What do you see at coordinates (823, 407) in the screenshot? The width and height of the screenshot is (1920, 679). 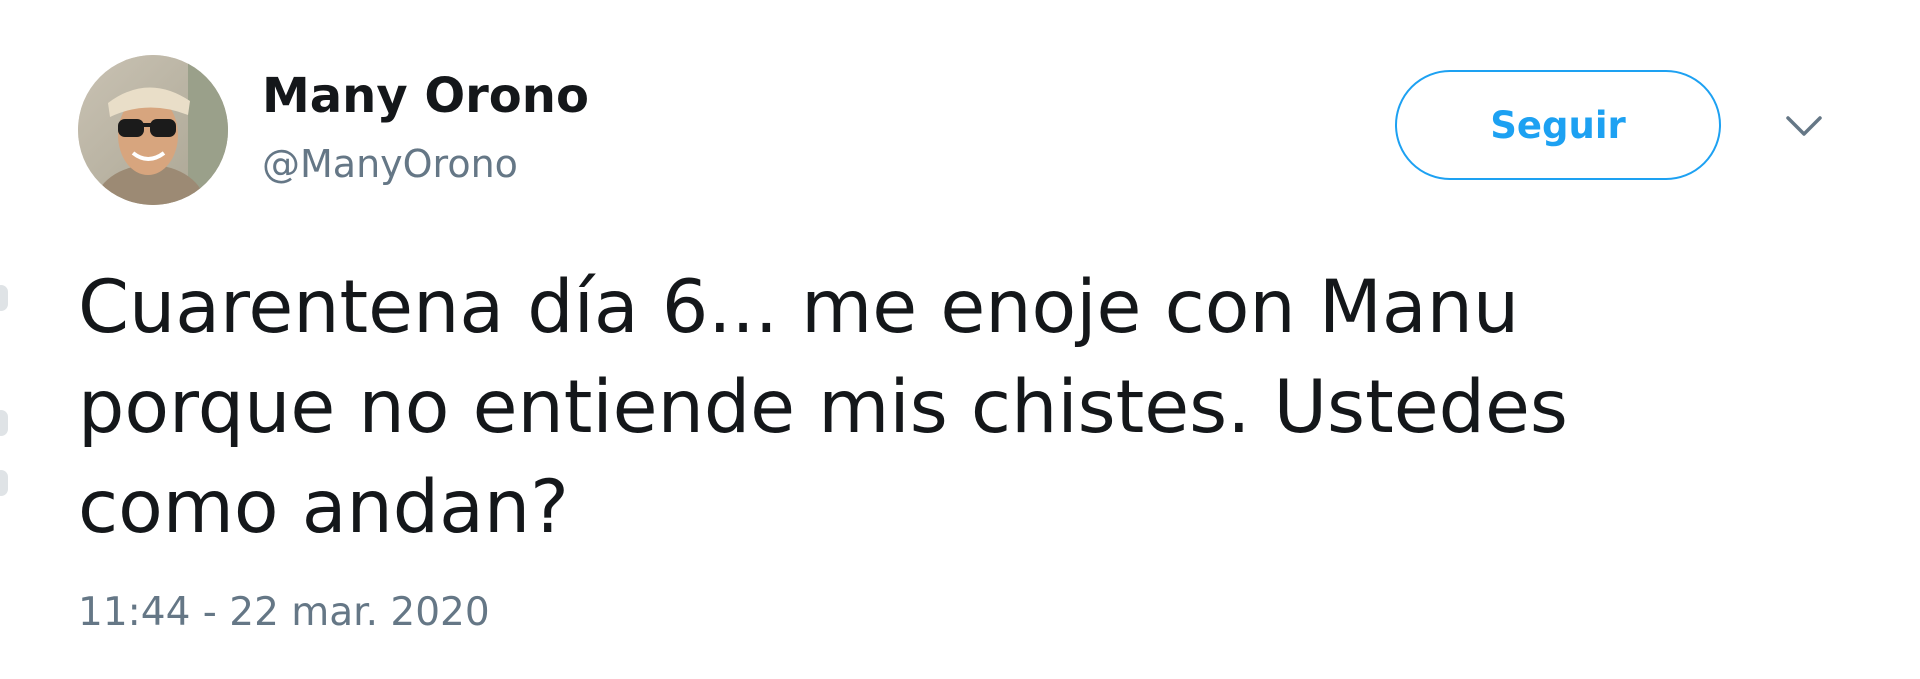 I see `tweet-text-line: porque no entiende mis chistes. Ustedes` at bounding box center [823, 407].